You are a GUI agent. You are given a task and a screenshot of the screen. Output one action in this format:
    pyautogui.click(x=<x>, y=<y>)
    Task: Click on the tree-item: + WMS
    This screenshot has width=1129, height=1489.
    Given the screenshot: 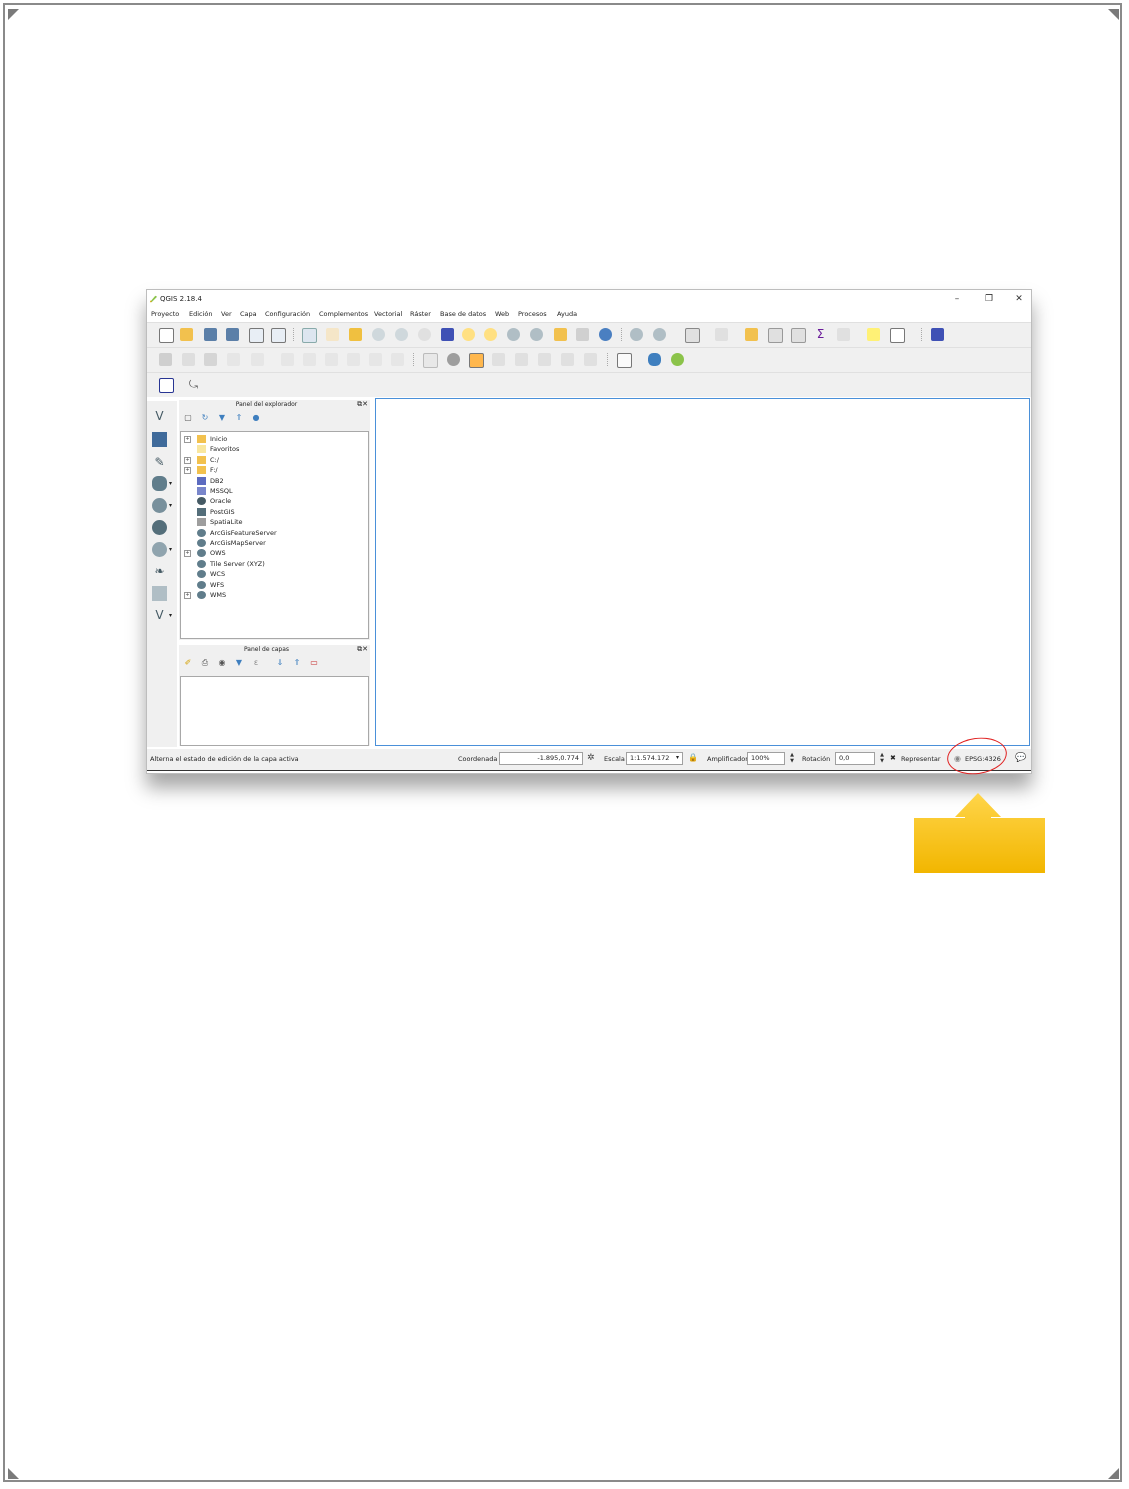 What is the action you would take?
    pyautogui.click(x=273, y=596)
    